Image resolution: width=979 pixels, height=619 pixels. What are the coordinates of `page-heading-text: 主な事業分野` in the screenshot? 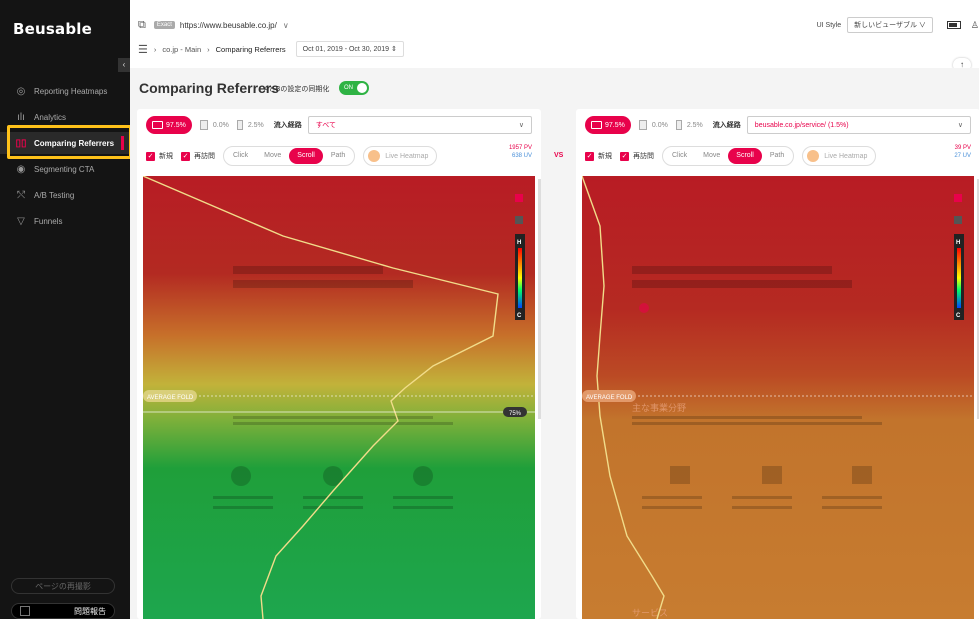 It's located at (659, 408).